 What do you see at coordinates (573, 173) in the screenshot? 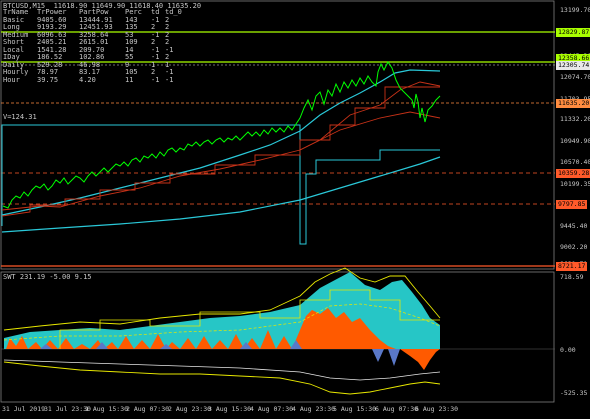
I see `price-tag: 10359.28` at bounding box center [573, 173].